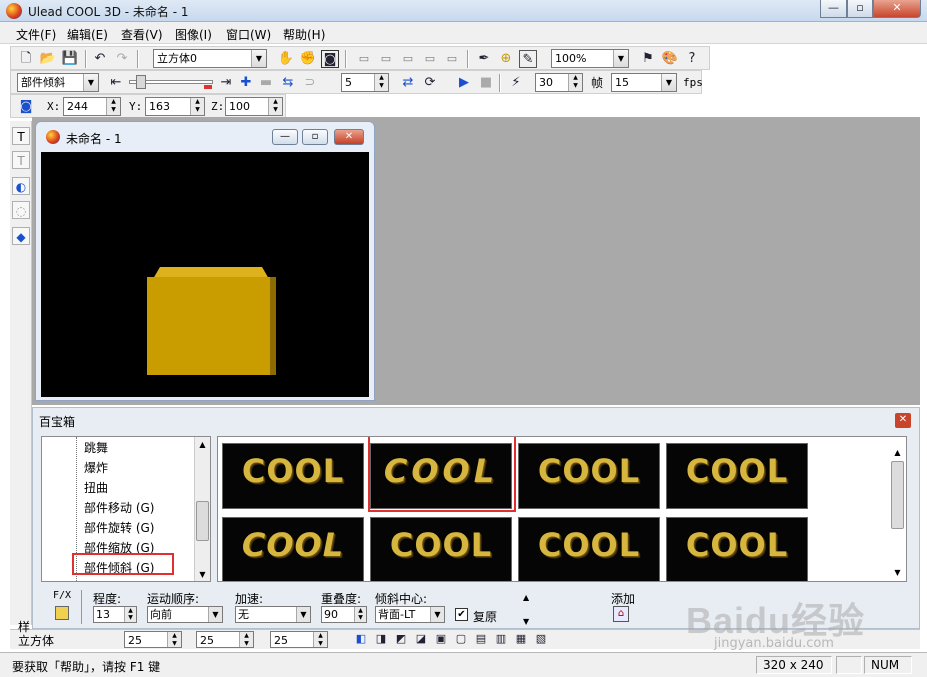  I want to click on bevel-3-icon: ▭, so click(408, 59).